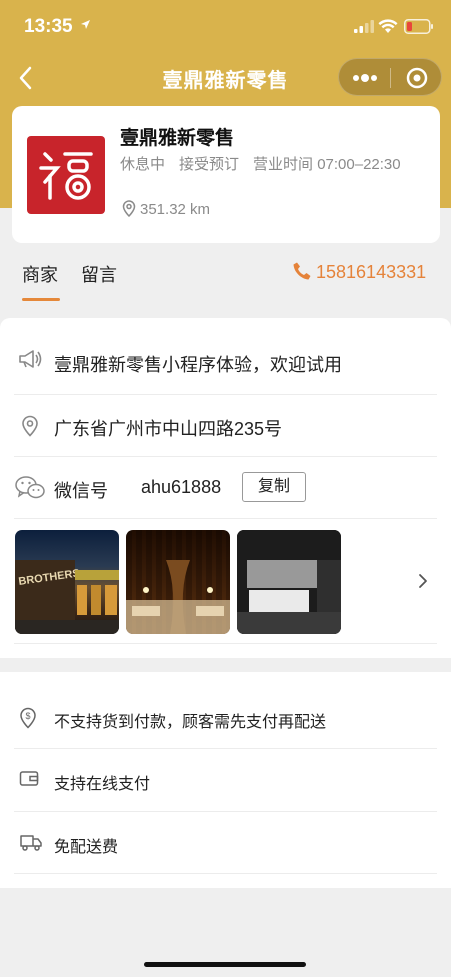 Image resolution: width=451 pixels, height=977 pixels. Describe the element at coordinates (168, 429) in the screenshot. I see `address-text: 广东省广州市中山四路235号` at that location.